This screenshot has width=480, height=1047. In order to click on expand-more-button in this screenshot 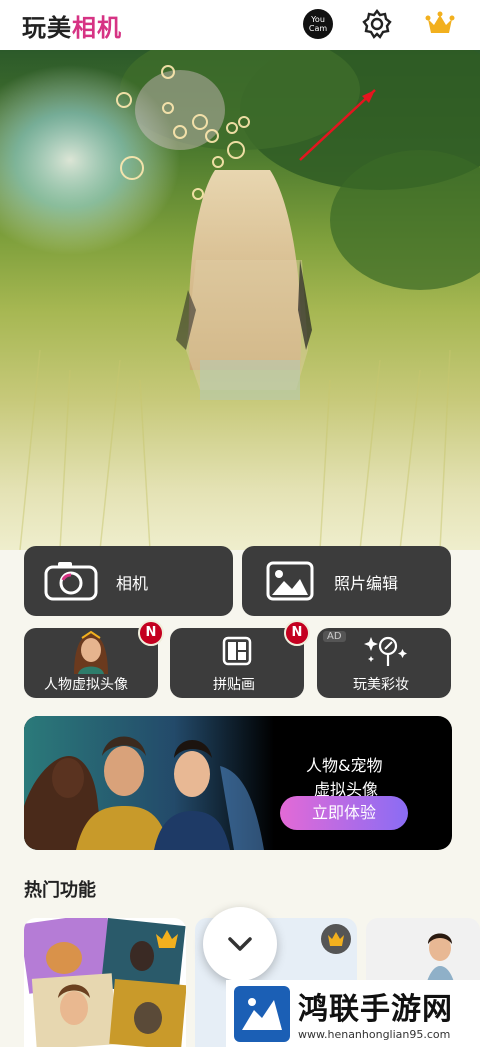, I will do `click(240, 944)`.